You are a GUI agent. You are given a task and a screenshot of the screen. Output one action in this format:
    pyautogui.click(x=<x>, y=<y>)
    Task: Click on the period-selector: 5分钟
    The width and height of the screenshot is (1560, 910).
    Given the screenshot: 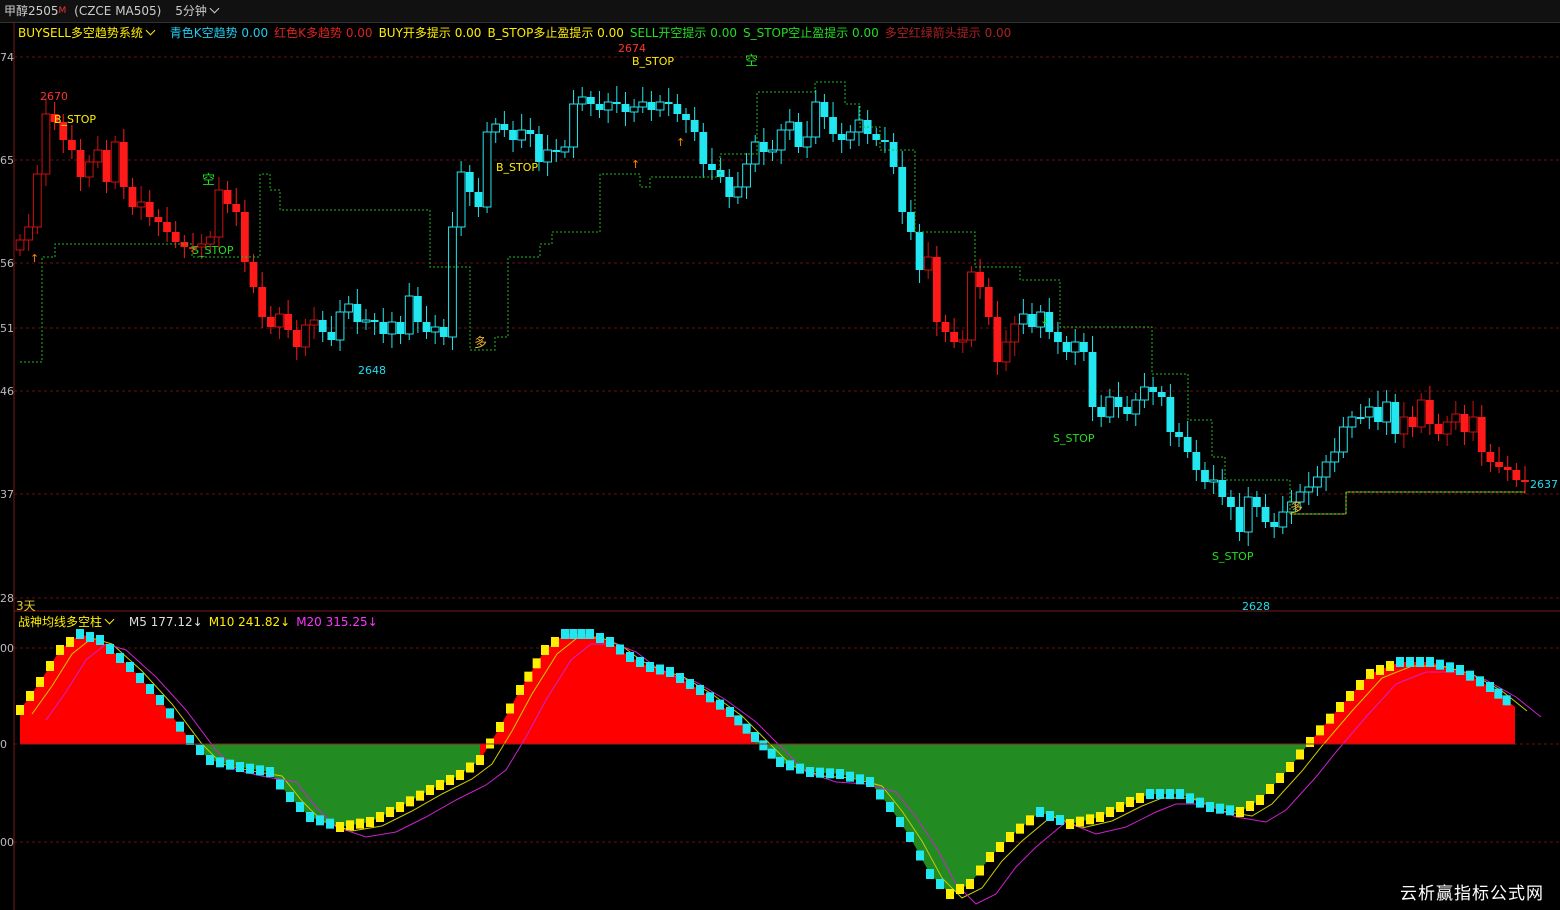 What is the action you would take?
    pyautogui.click(x=199, y=10)
    